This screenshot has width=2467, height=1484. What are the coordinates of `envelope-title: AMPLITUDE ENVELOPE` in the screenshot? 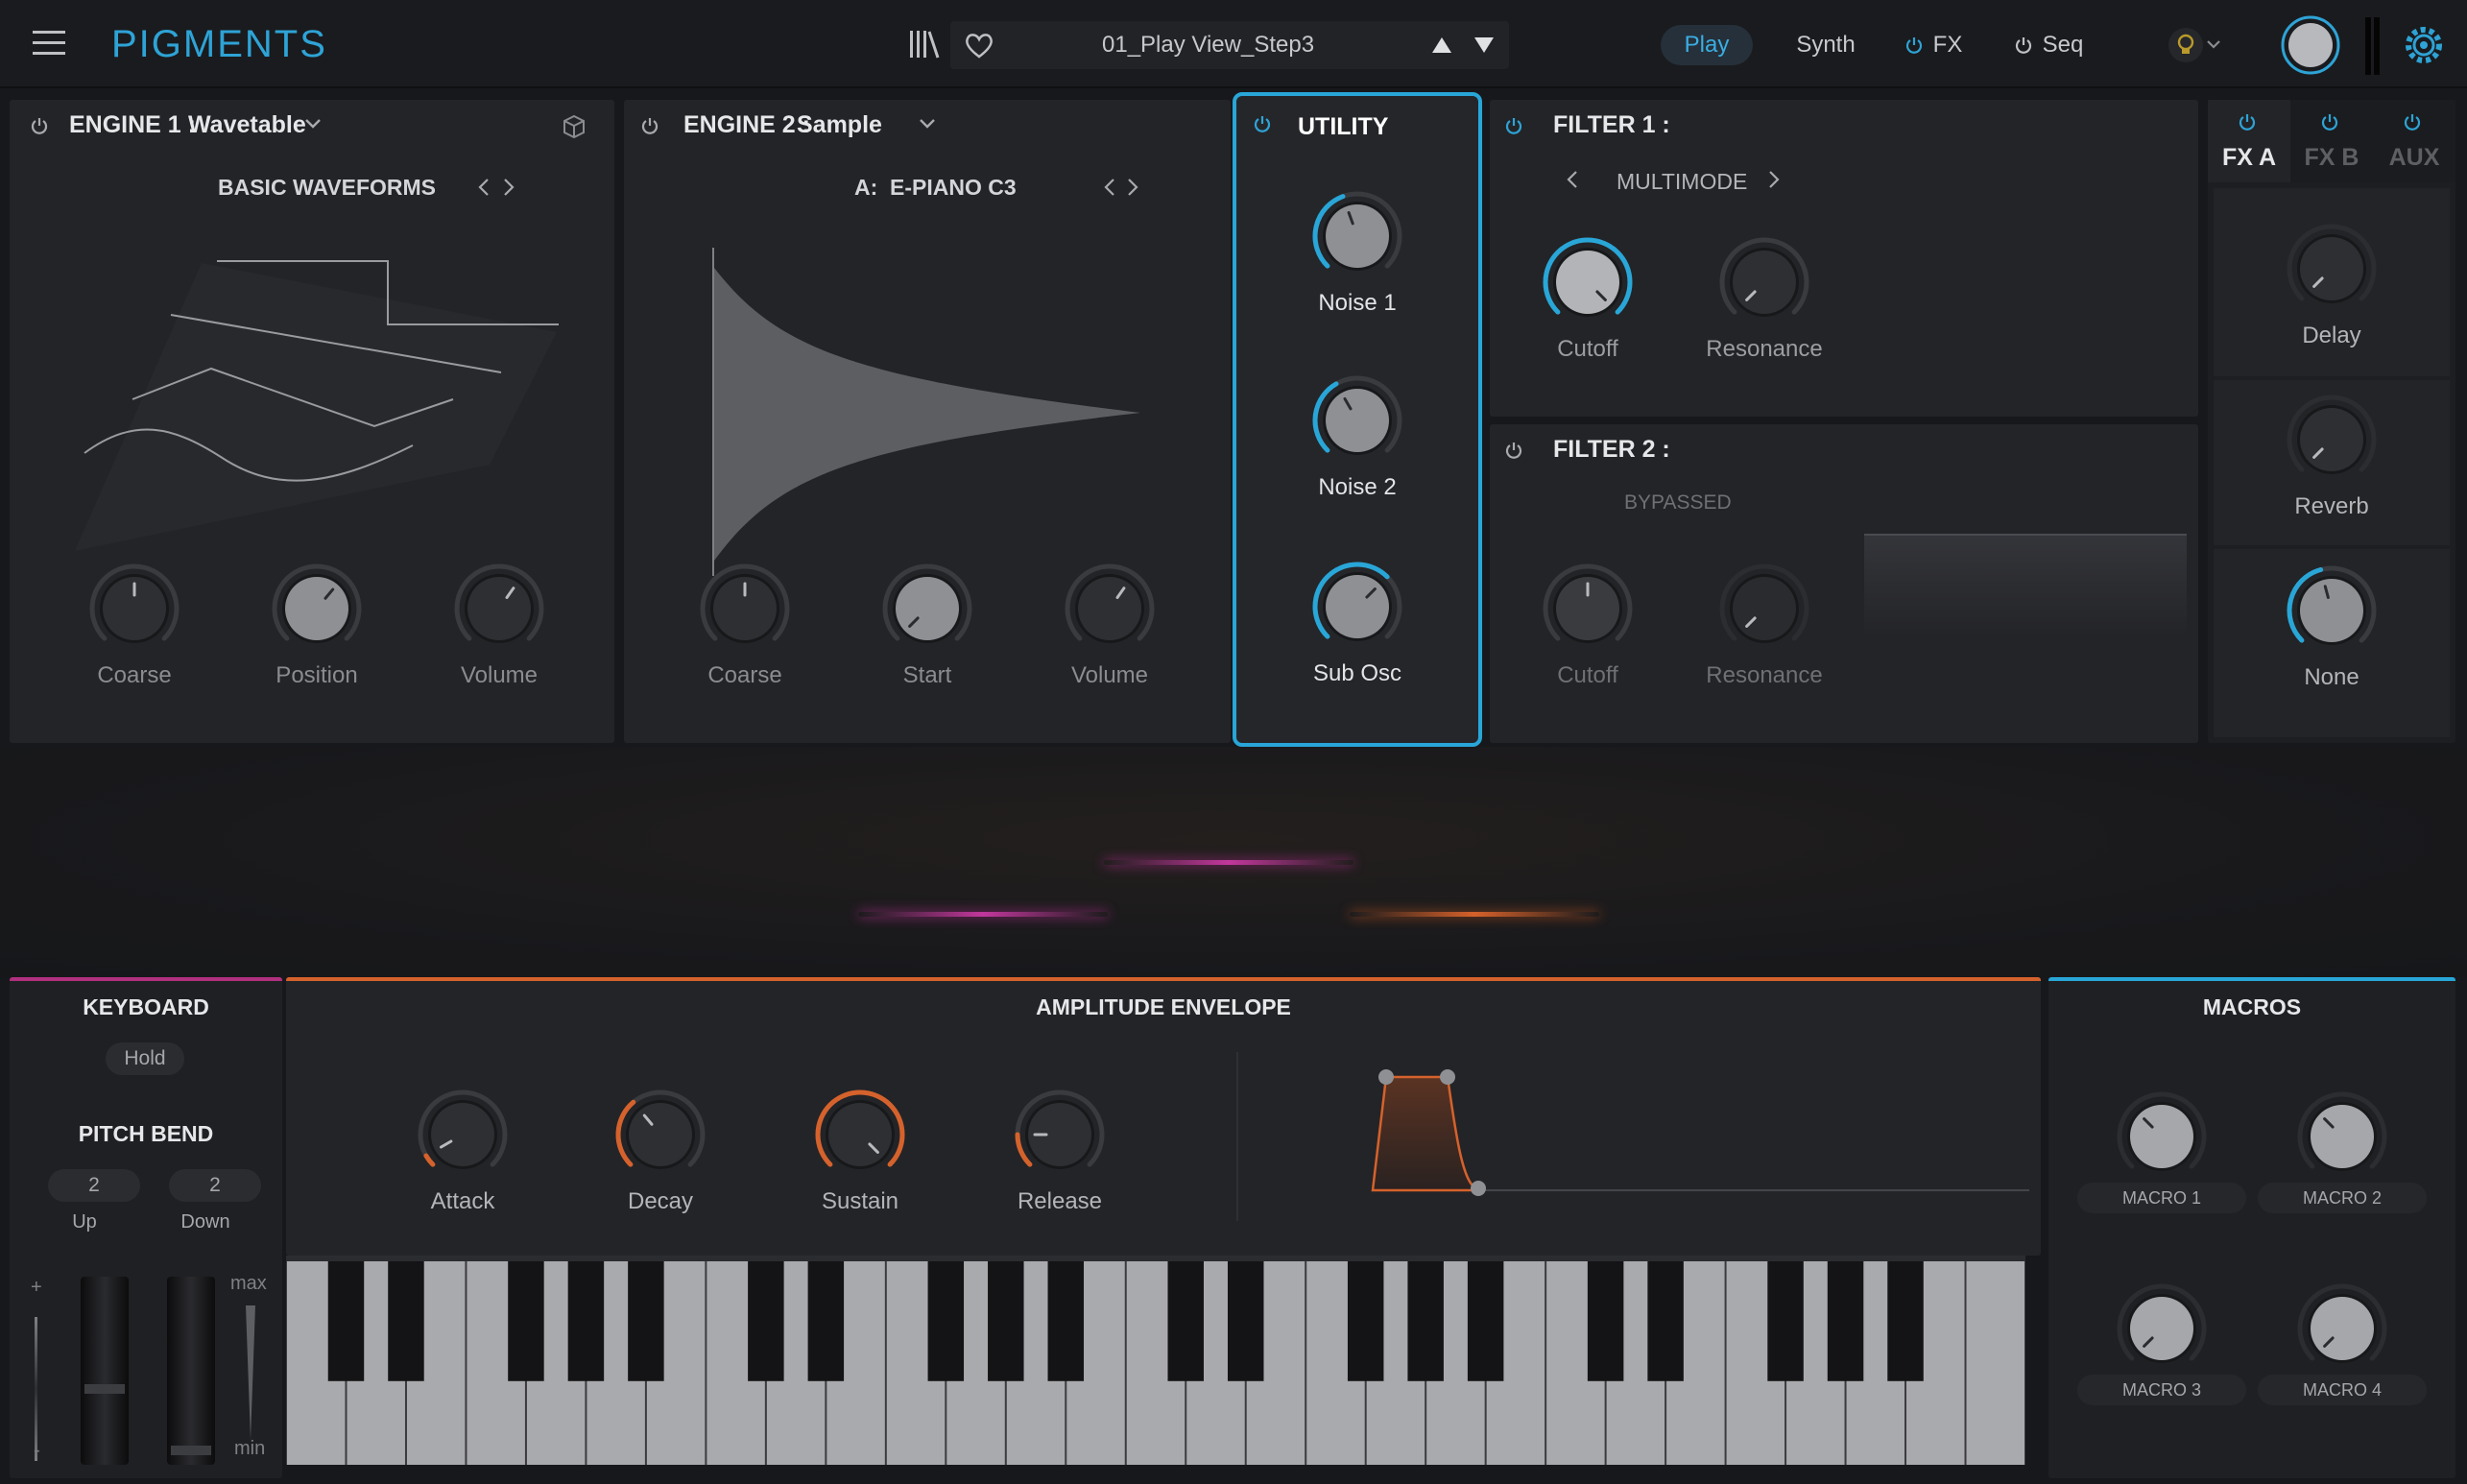 It's located at (1163, 1006).